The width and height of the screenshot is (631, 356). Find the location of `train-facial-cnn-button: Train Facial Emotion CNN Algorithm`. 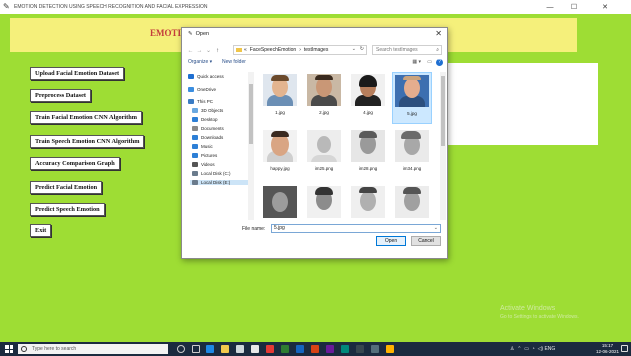

train-facial-cnn-button: Train Facial Emotion CNN Algorithm is located at coordinates (86, 117).